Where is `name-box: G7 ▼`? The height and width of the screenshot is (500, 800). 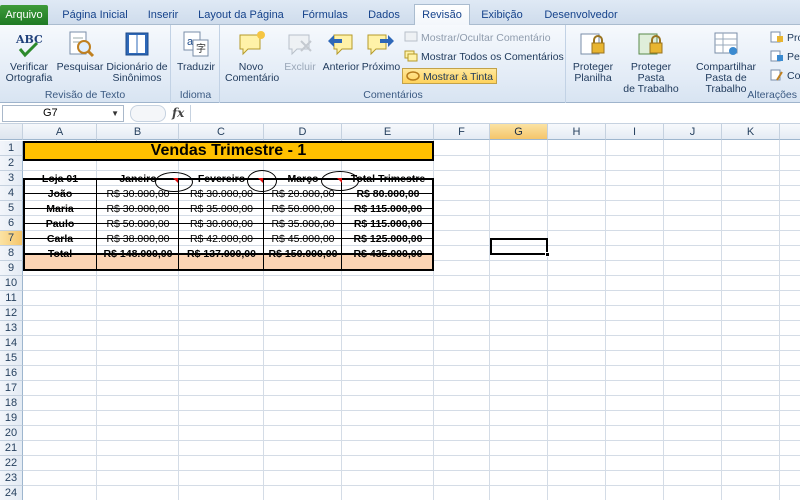 name-box: G7 ▼ is located at coordinates (63, 113).